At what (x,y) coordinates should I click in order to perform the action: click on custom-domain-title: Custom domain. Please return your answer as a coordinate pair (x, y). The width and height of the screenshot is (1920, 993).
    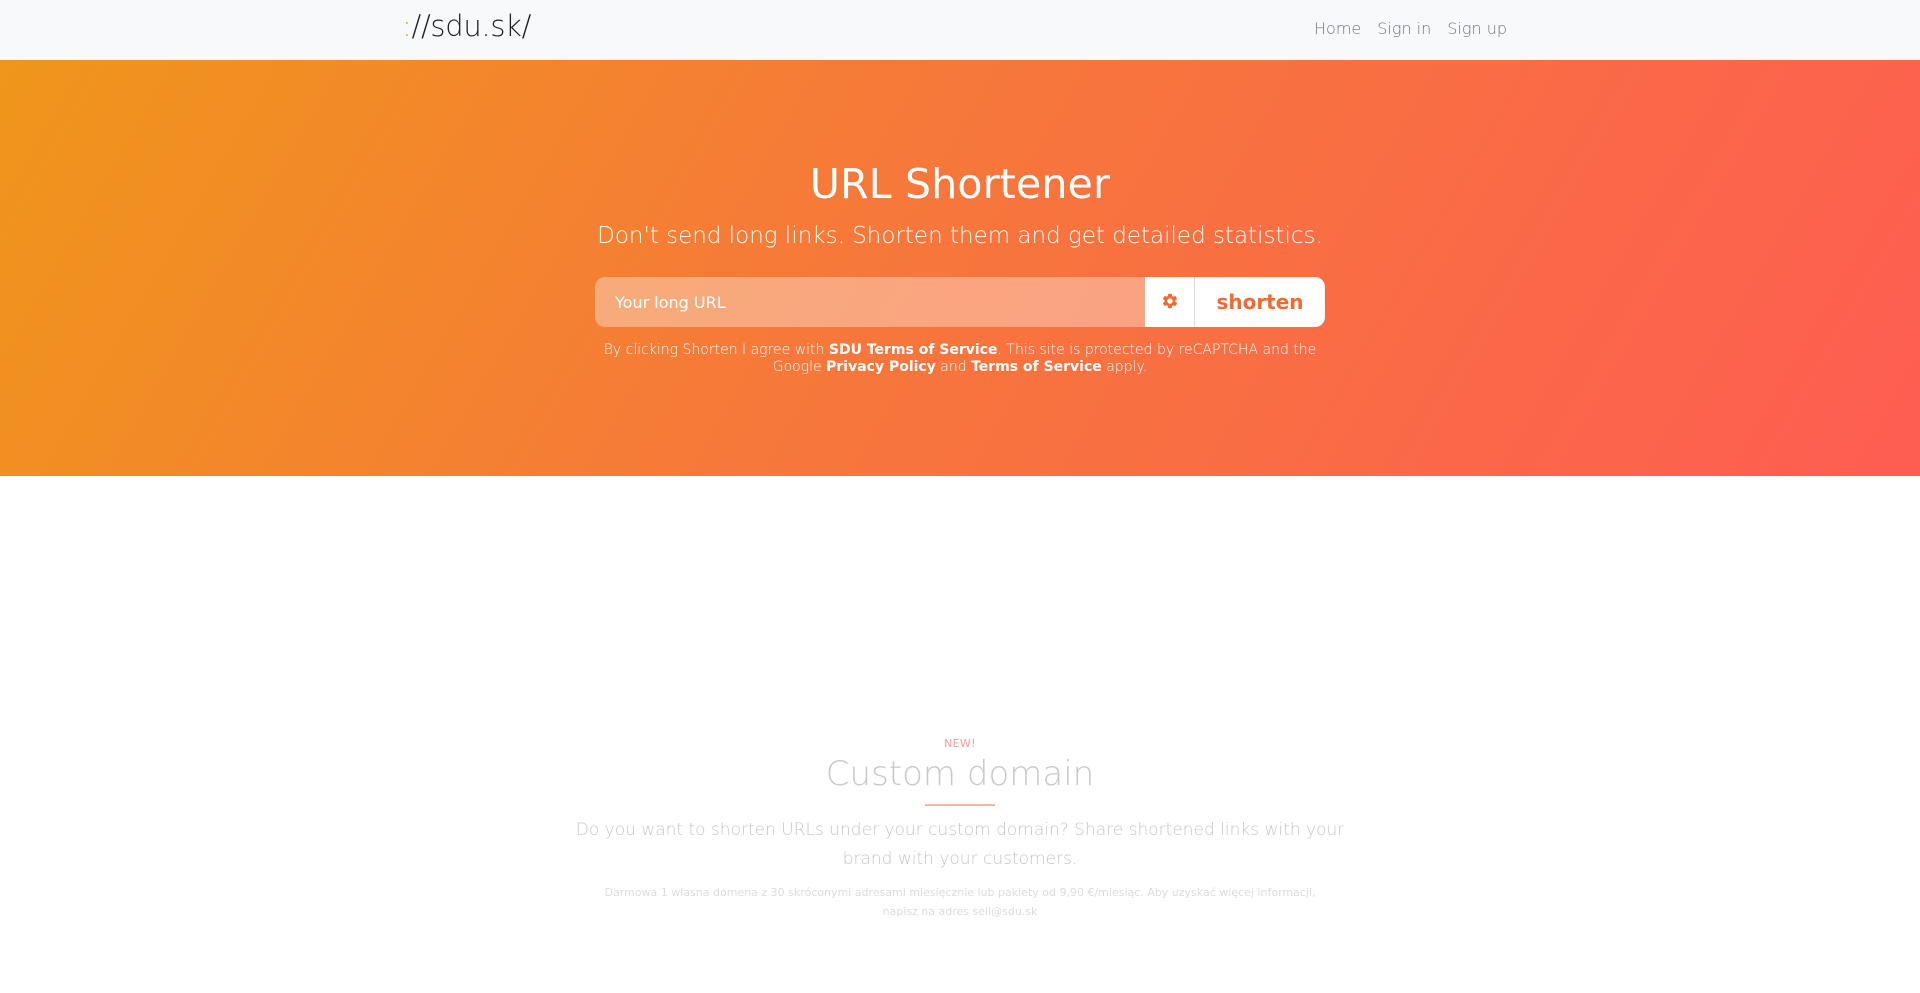
    Looking at the image, I should click on (960, 774).